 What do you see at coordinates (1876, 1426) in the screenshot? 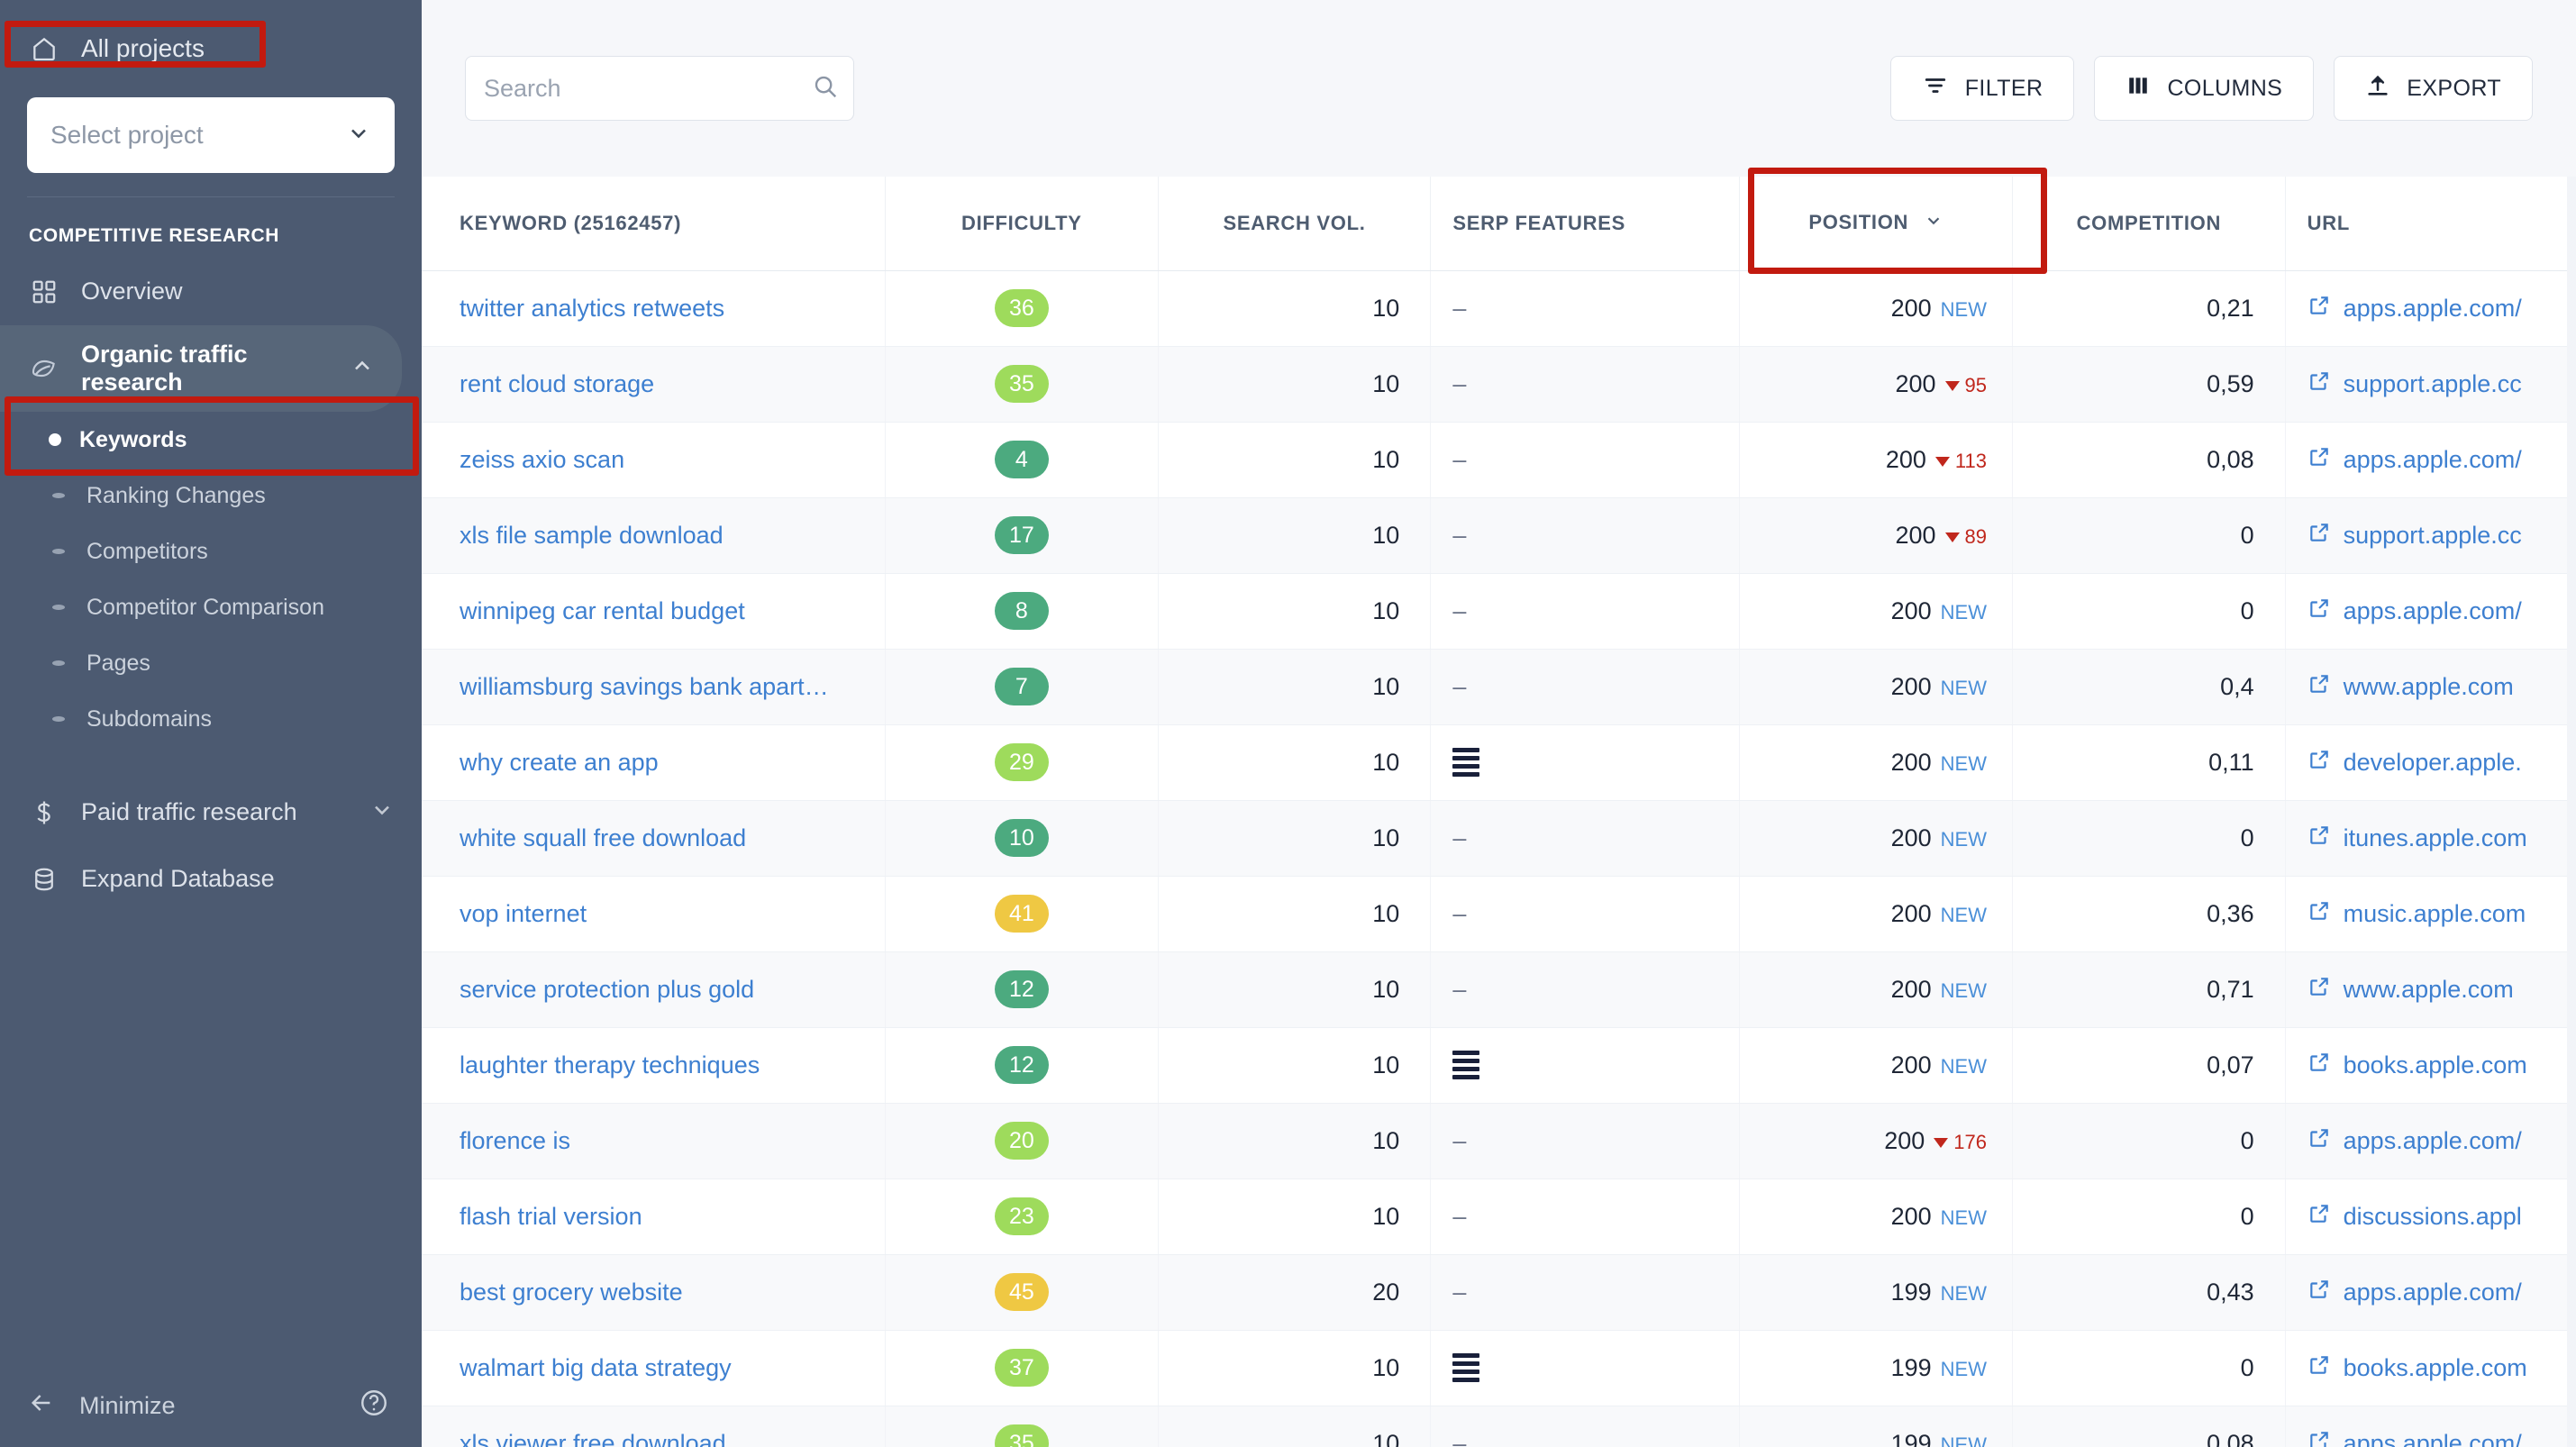
I see `cell-position: 199 NEW` at bounding box center [1876, 1426].